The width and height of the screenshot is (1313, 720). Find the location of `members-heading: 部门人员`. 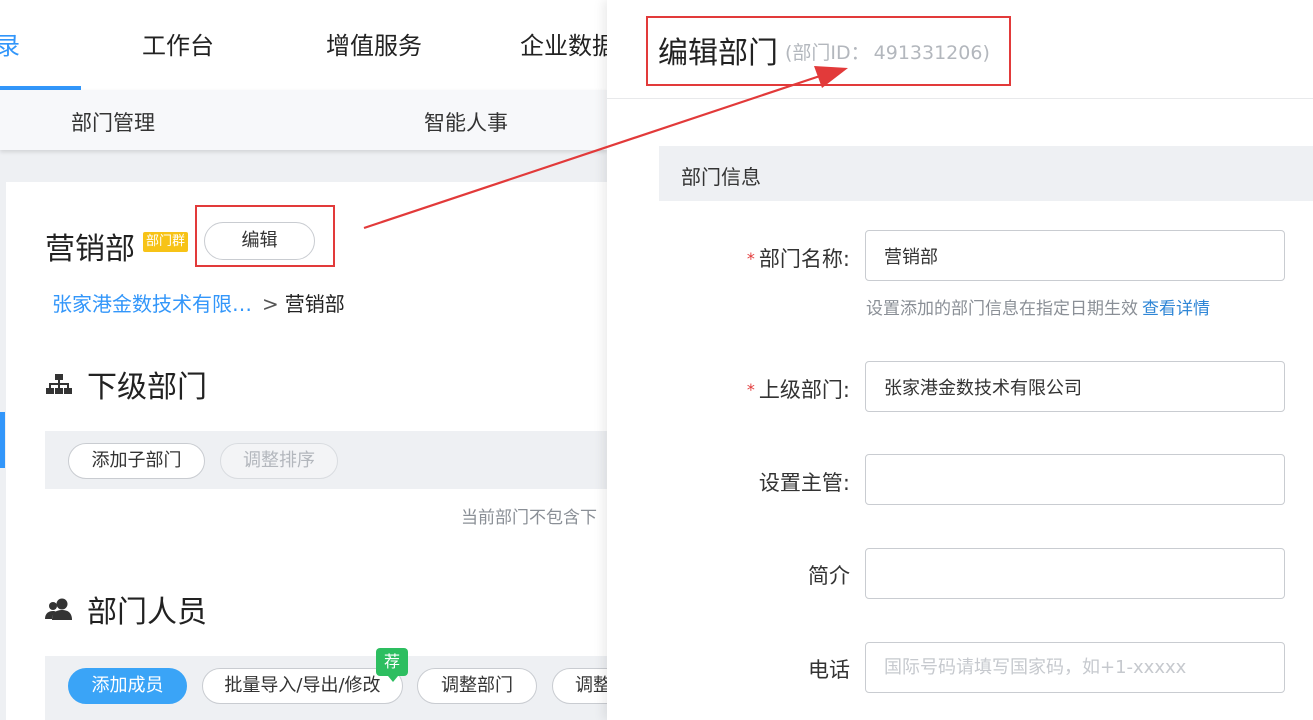

members-heading: 部门人员 is located at coordinates (126, 609).